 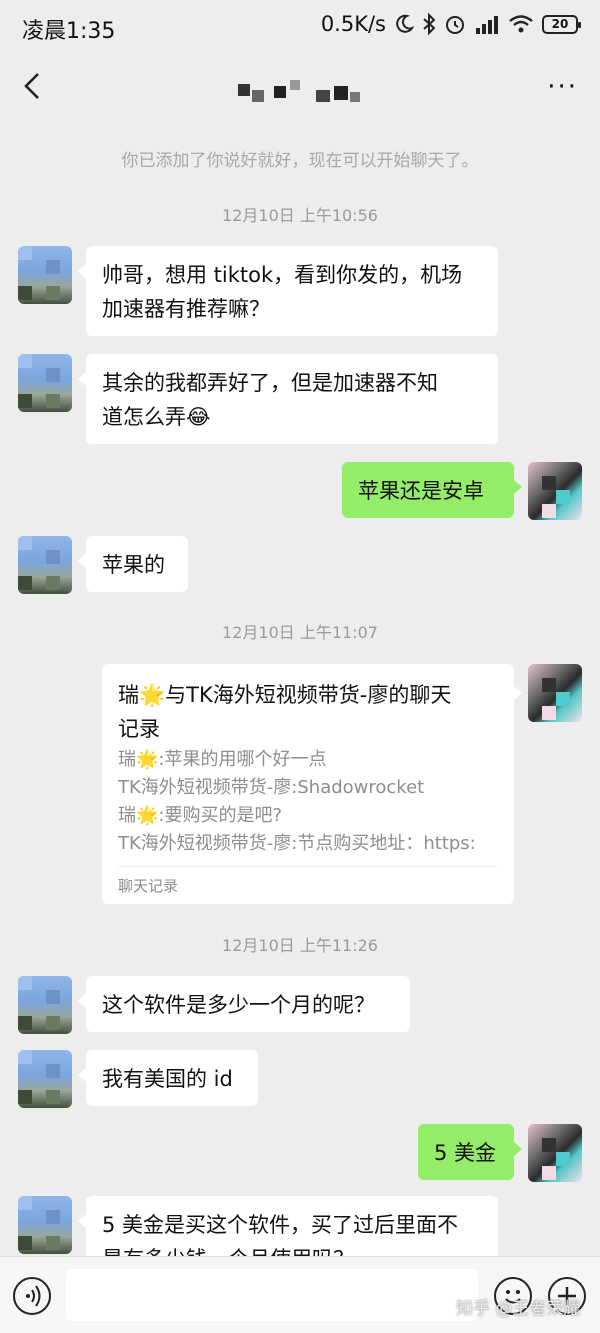 What do you see at coordinates (32, 1296) in the screenshot?
I see `voice-icon` at bounding box center [32, 1296].